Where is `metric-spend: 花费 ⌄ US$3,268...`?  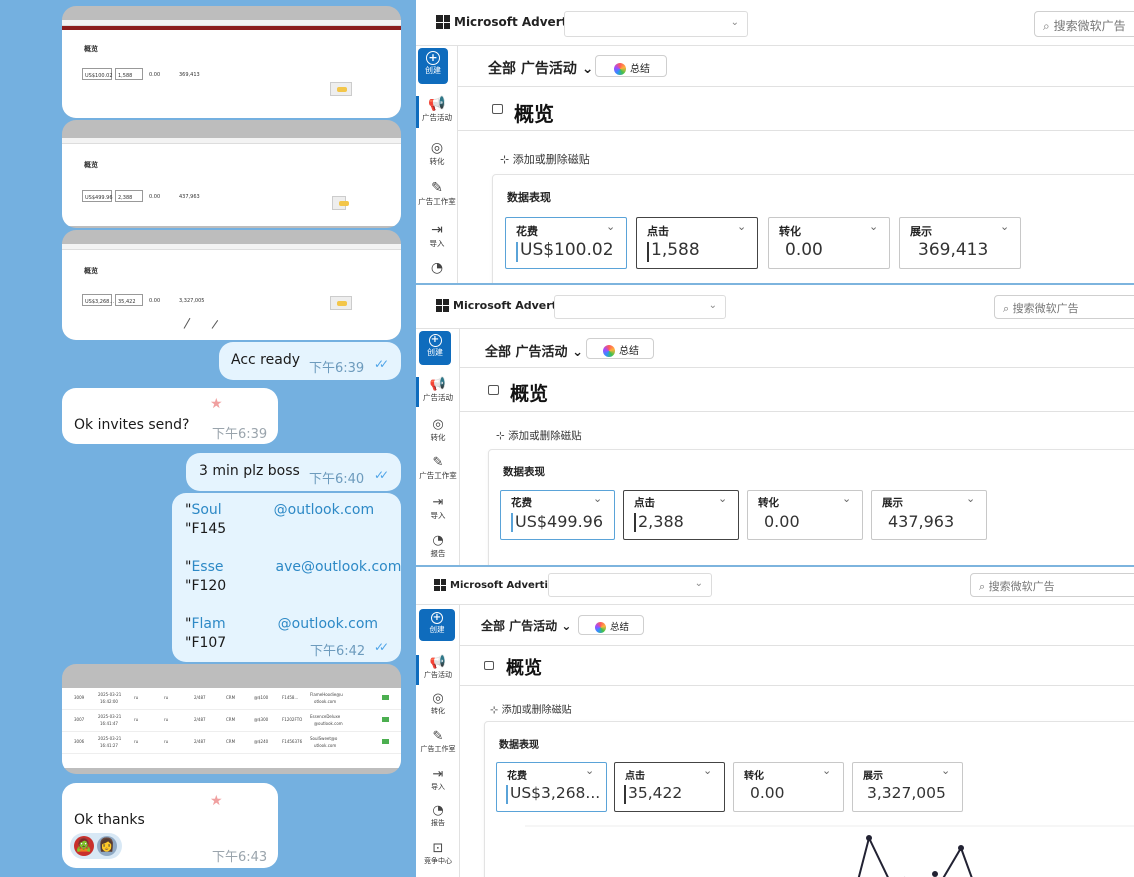 metric-spend: 花费 ⌄ US$3,268... is located at coordinates (551, 787).